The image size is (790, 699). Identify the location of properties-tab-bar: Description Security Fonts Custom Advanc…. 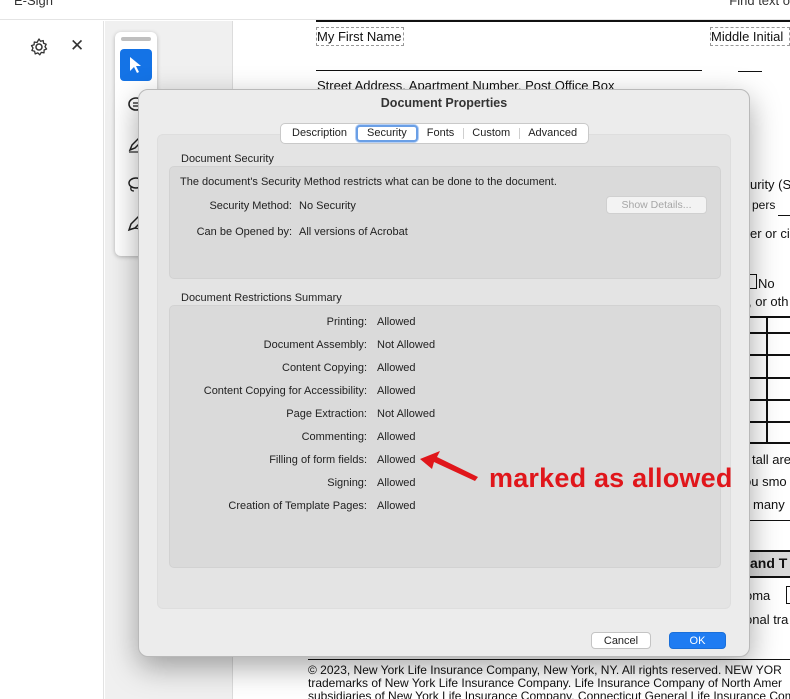
(435, 133).